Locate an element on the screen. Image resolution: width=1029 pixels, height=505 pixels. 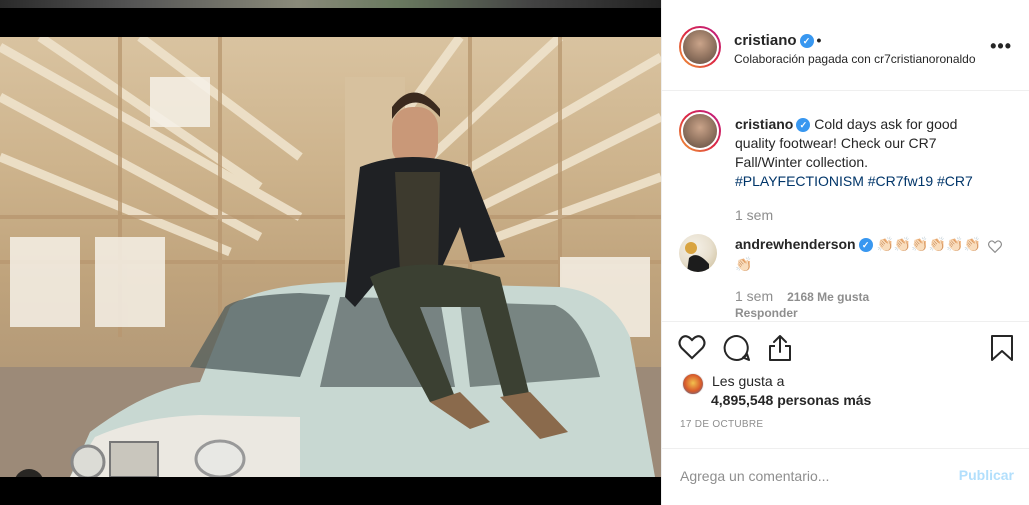
person-icon is located at coordinates (29, 477).